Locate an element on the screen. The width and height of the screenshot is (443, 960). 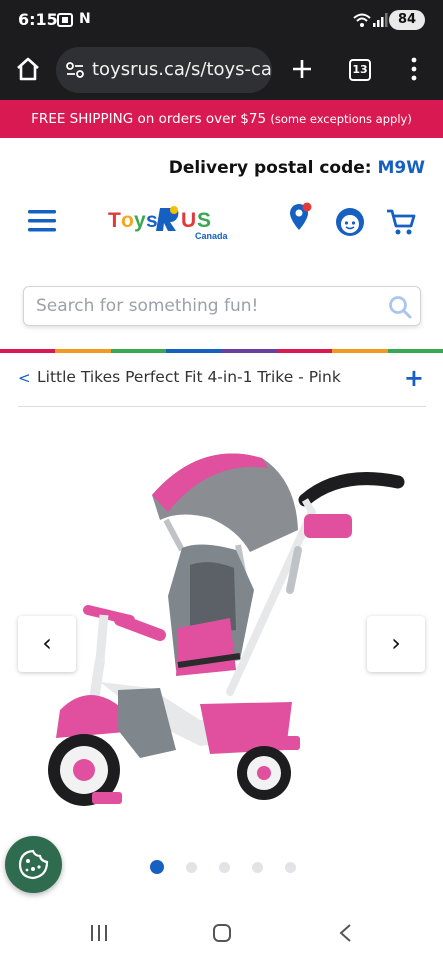
postal-label: Delivery postal code: is located at coordinates (270, 168).